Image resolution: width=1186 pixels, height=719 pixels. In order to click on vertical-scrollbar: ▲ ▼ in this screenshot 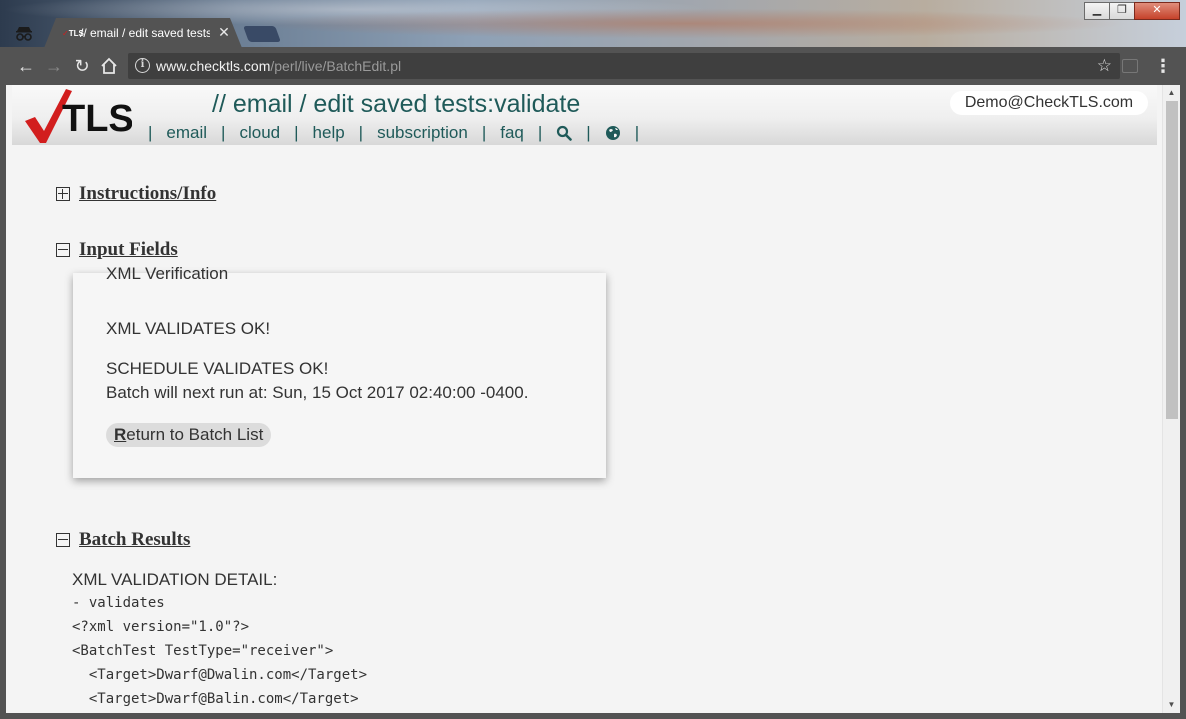, I will do `click(1171, 399)`.